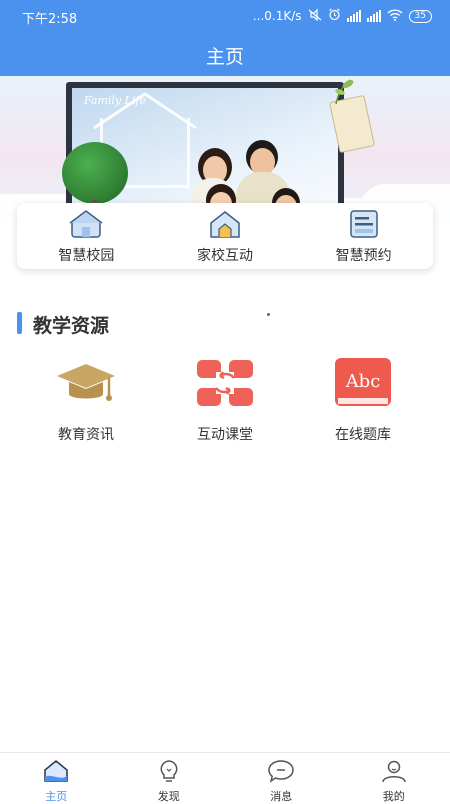 This screenshot has height=804, width=450. What do you see at coordinates (225, 383) in the screenshot?
I see `interactive-class-icon` at bounding box center [225, 383].